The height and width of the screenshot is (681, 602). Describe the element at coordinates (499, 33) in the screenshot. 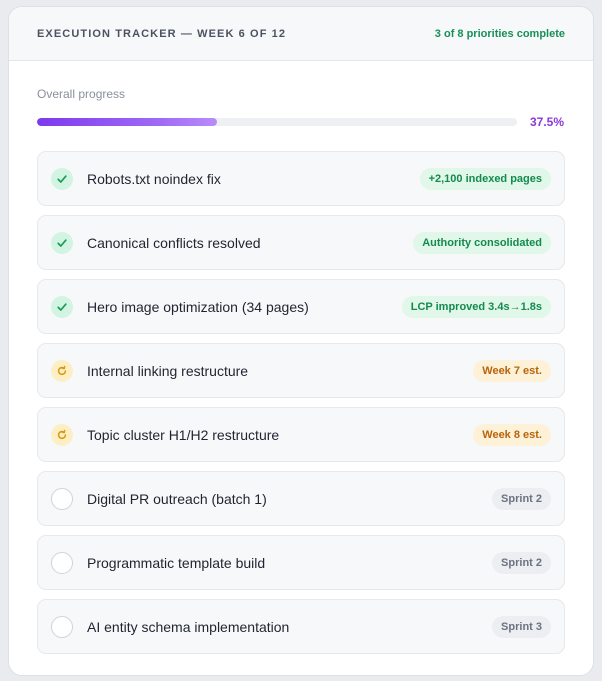

I see `completion-status: 3 of 8 priorities complete` at that location.